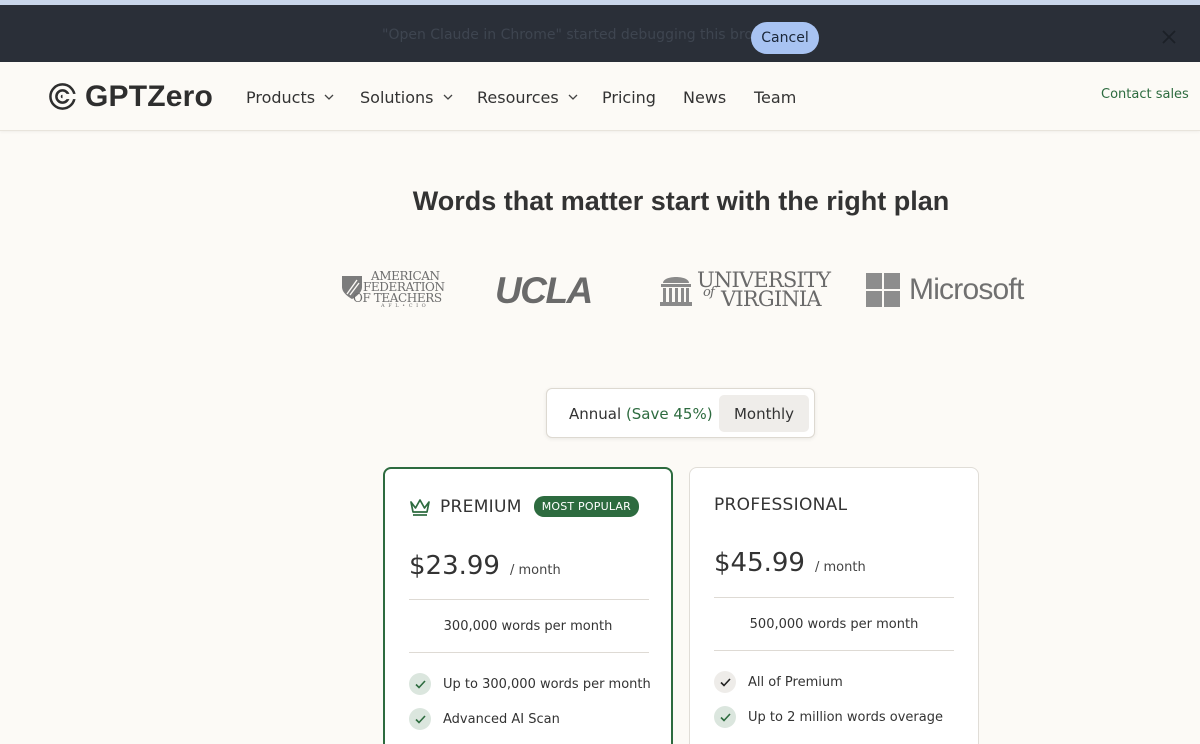 This screenshot has width=1200, height=744. I want to click on plan-name: PREMIUM, so click(481, 506).